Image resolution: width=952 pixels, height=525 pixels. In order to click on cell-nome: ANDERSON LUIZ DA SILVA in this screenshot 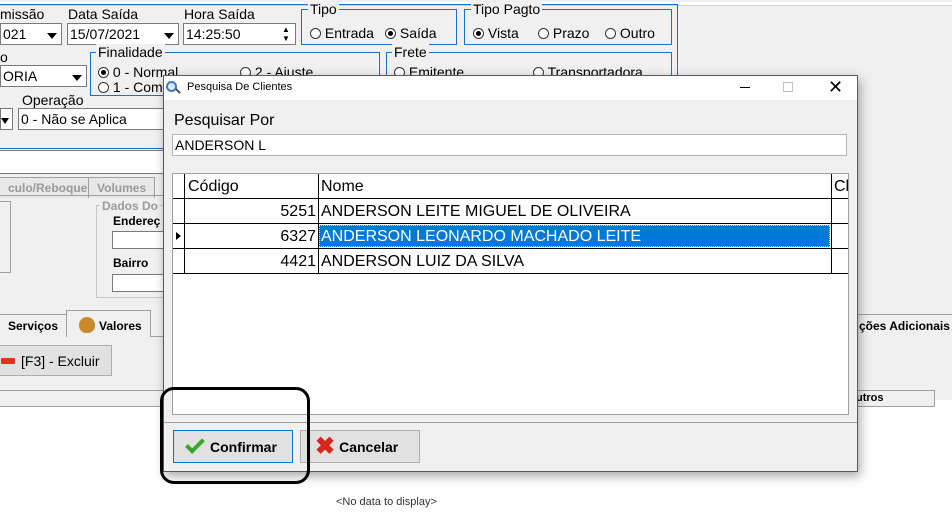, I will do `click(423, 261)`.